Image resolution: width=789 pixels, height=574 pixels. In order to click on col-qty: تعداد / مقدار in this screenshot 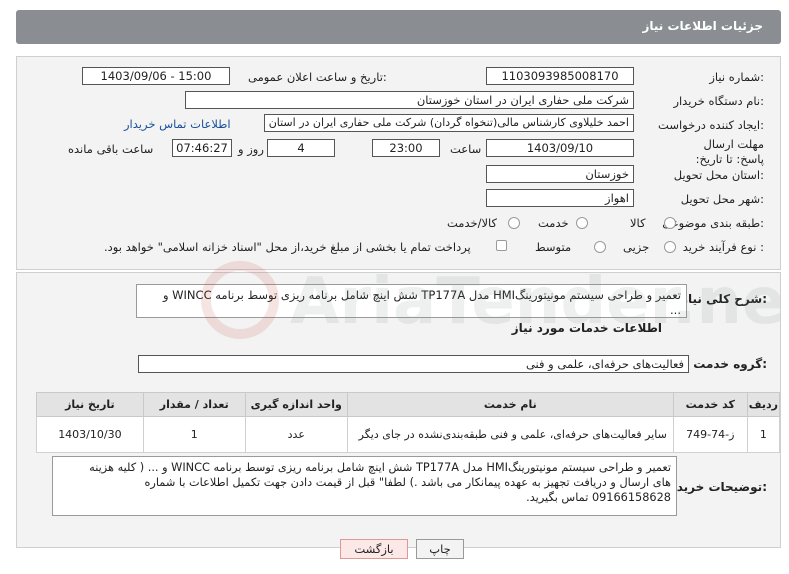, I will do `click(194, 404)`.